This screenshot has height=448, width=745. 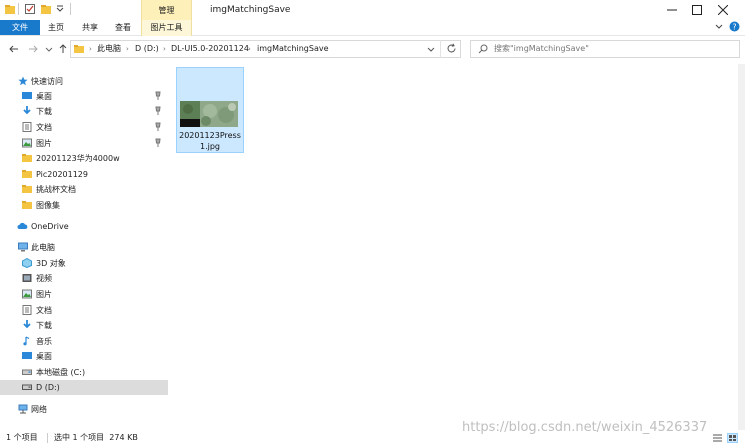 I want to click on sidebar-item-label: 挑战杯文档, so click(x=56, y=189).